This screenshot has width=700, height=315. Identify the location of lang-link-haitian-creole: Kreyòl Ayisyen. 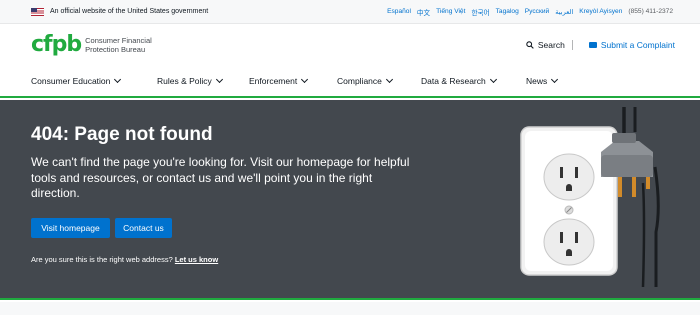
(600, 11).